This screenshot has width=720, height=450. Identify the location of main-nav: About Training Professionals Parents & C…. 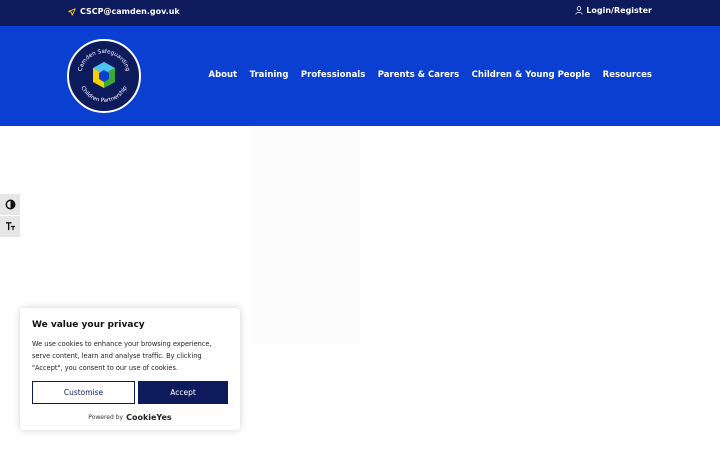
(430, 75).